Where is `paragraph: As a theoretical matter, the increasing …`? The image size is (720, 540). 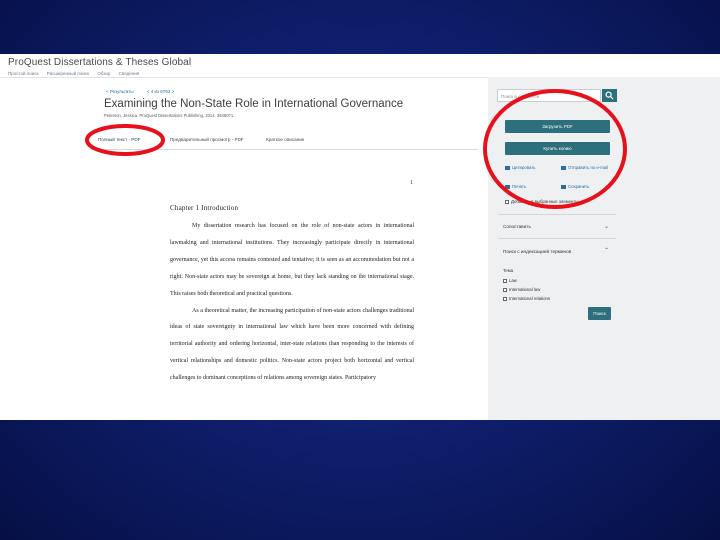
paragraph: As a theoretical matter, the increasing … is located at coordinates (292, 344).